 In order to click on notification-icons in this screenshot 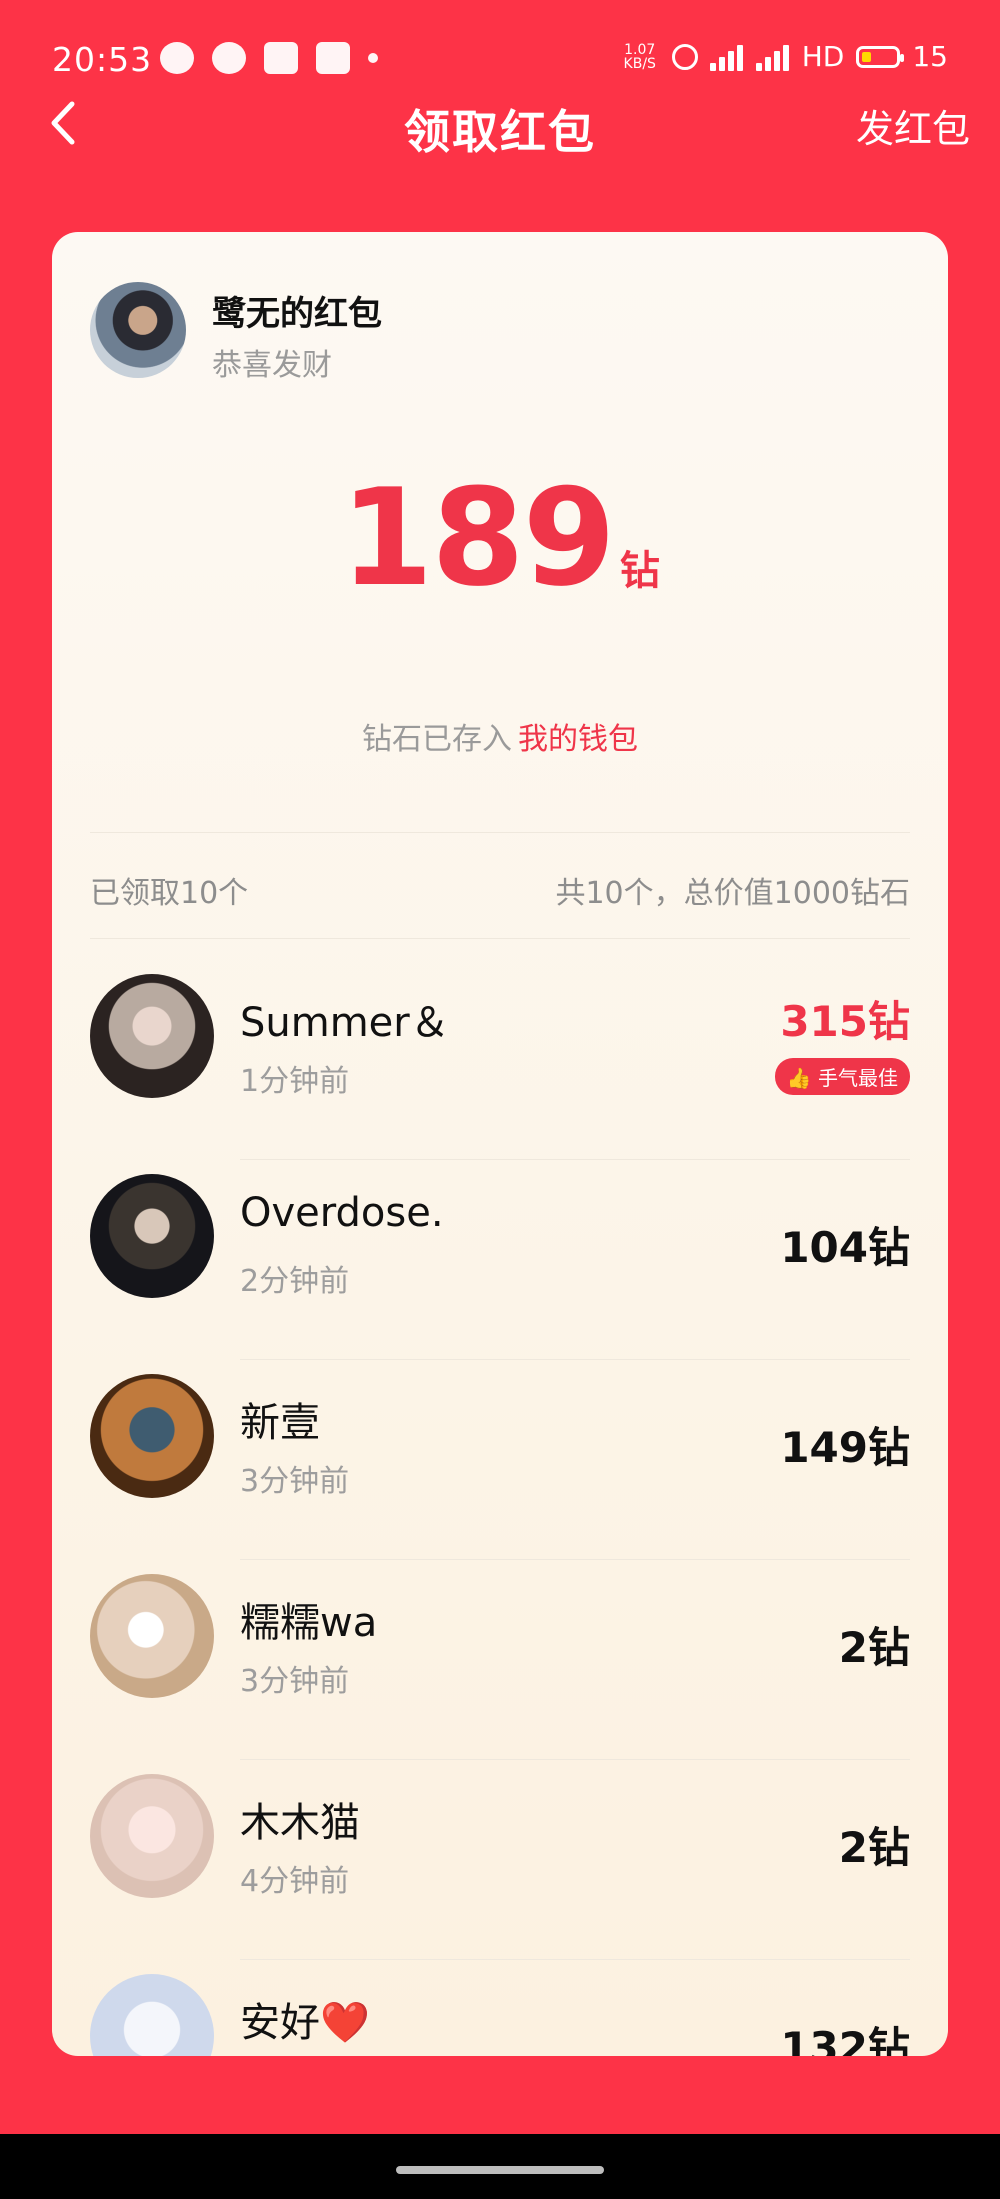, I will do `click(269, 58)`.